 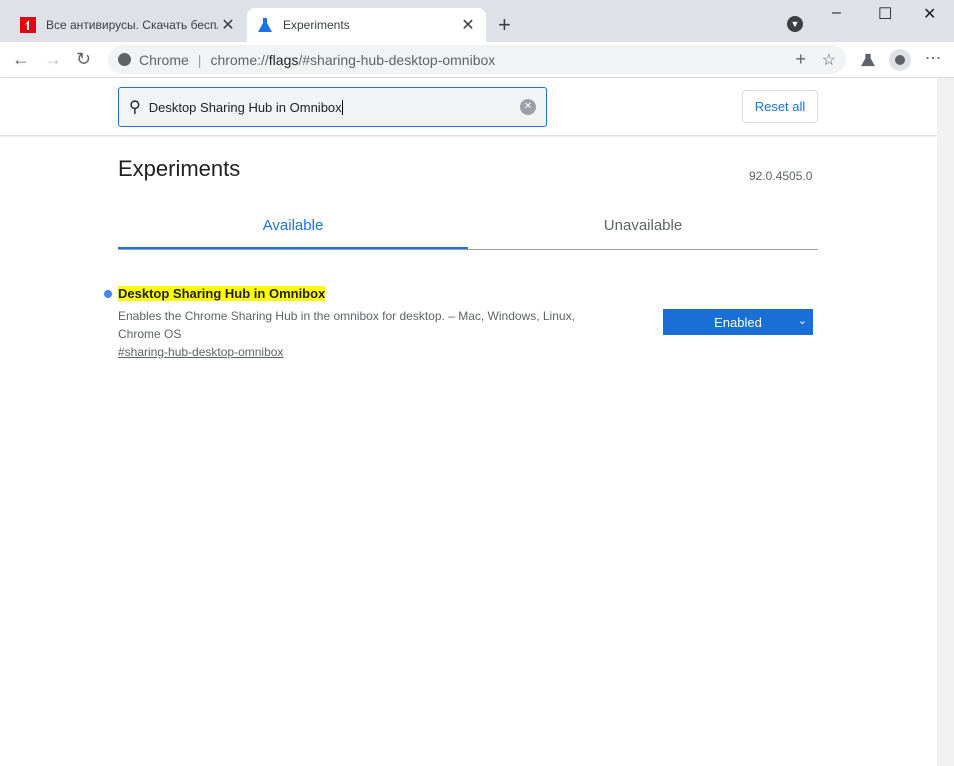 I want to click on site-label: Chrome, so click(x=164, y=59).